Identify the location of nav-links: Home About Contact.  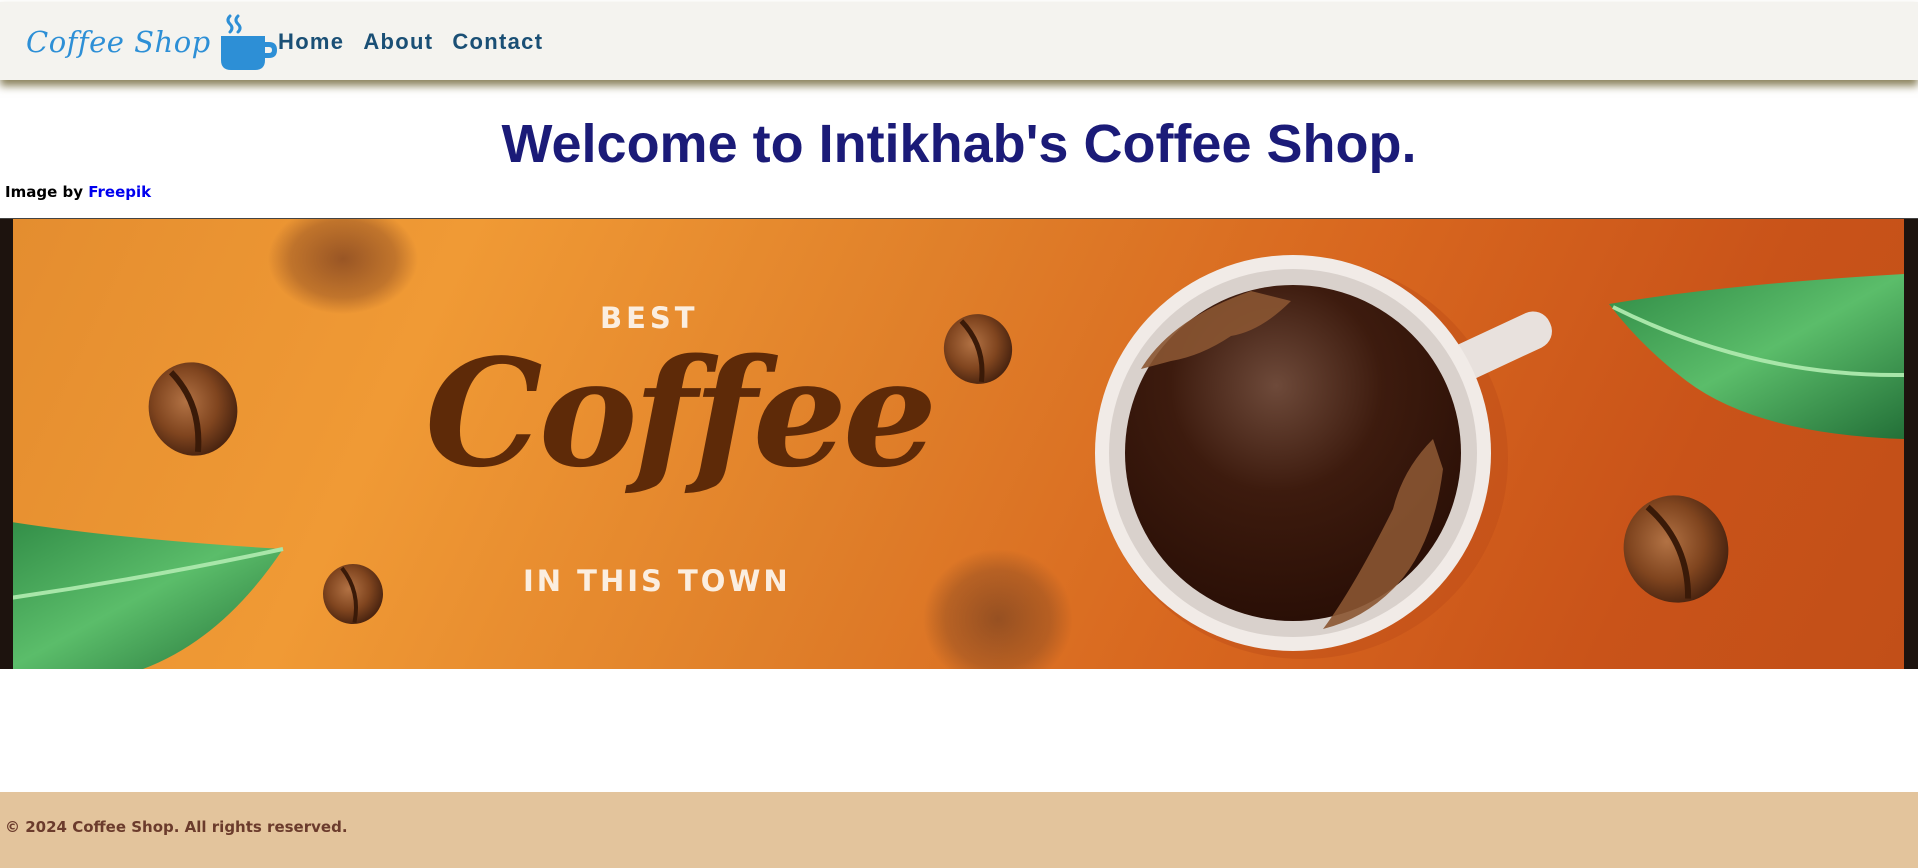
(410, 42).